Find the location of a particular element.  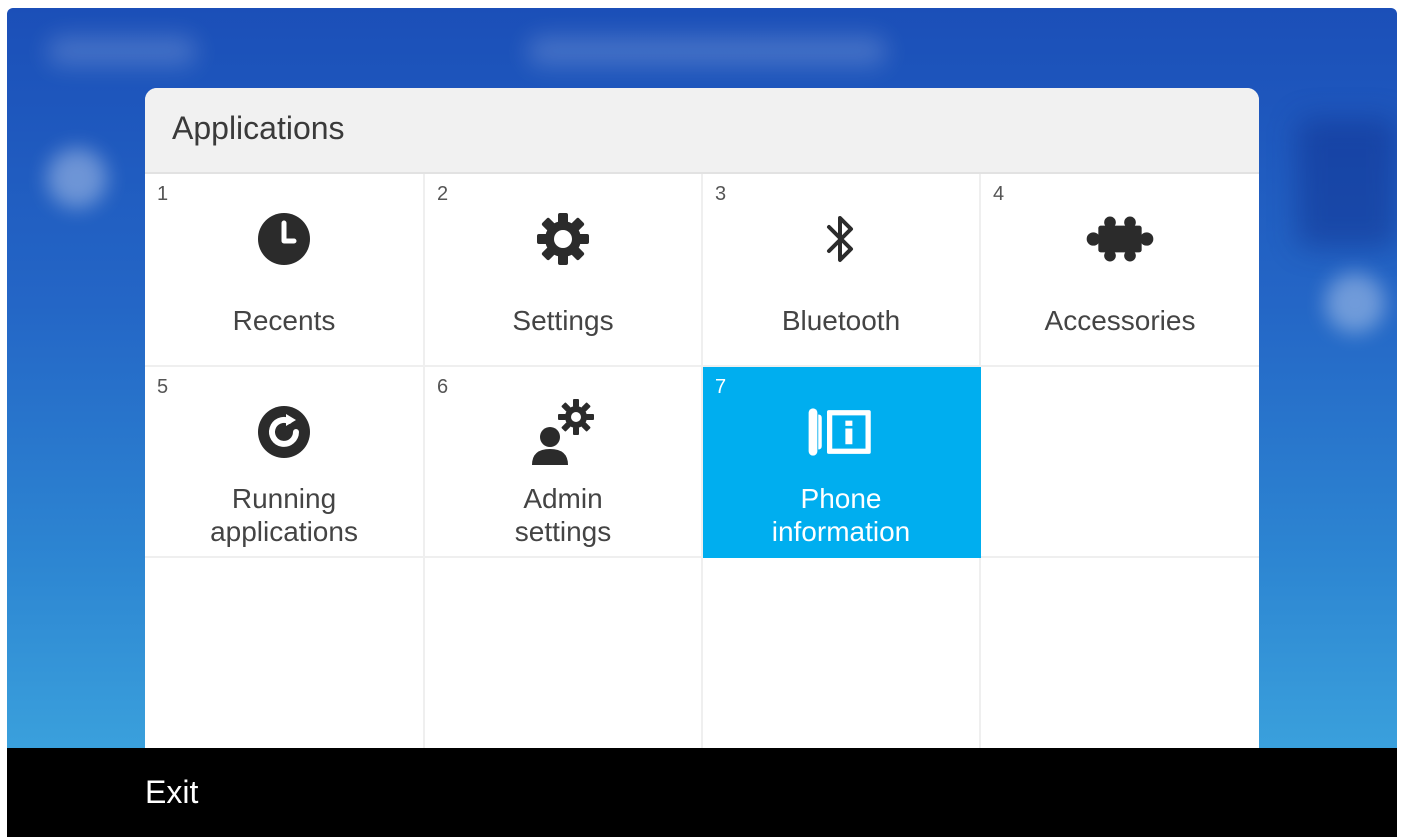

tile-label-line2: settings is located at coordinates (563, 531).